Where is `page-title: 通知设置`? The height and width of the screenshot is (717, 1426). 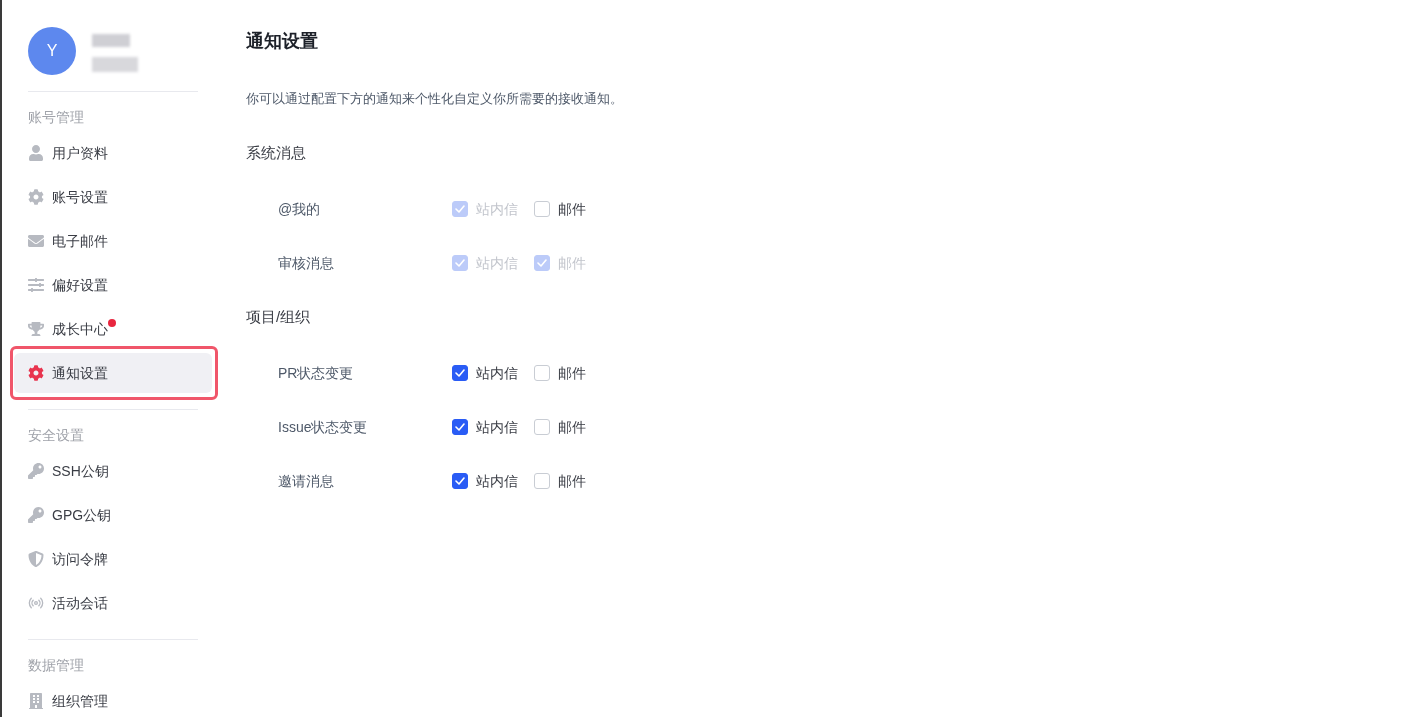 page-title: 通知设置 is located at coordinates (282, 41).